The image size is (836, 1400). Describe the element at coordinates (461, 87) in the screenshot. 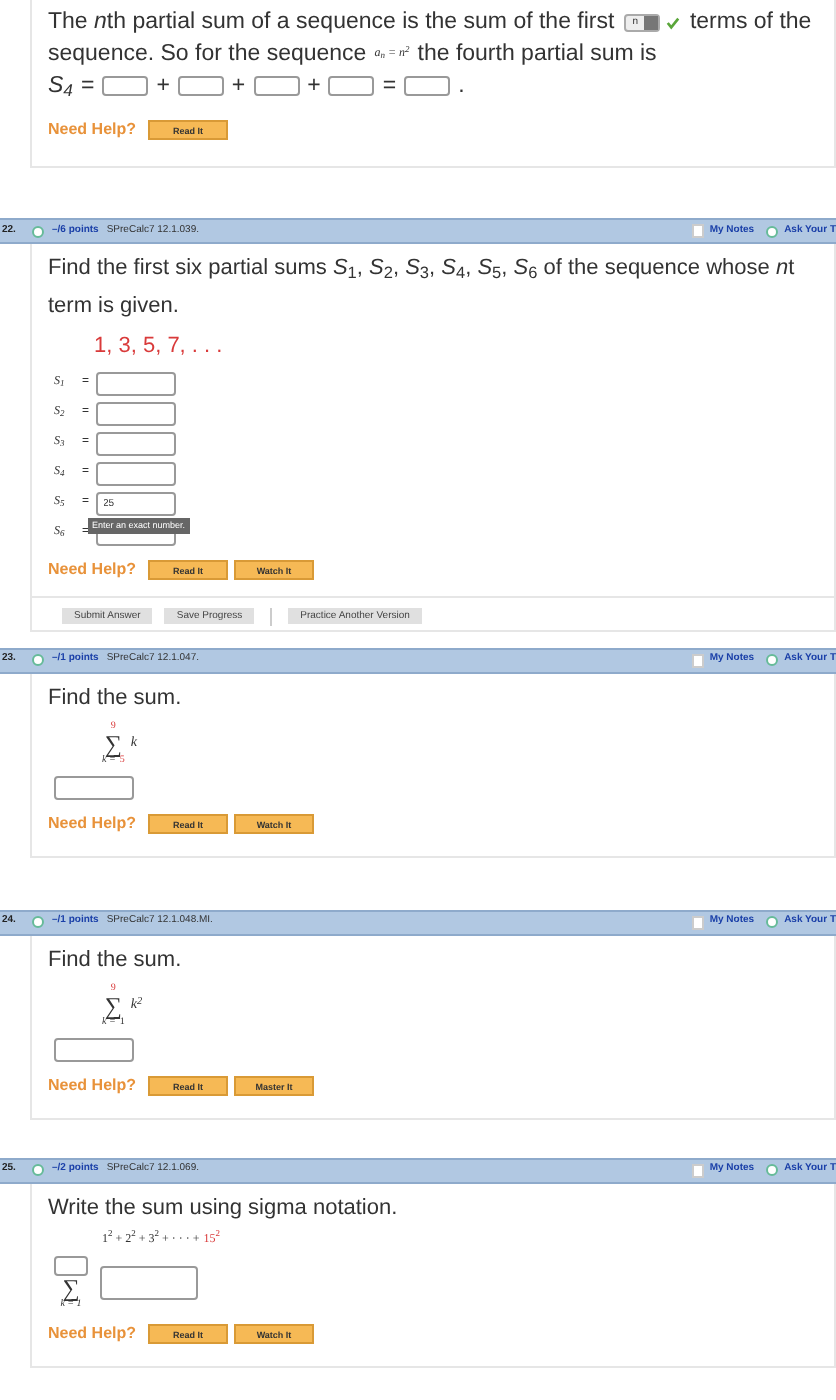

I see `period: .` at that location.